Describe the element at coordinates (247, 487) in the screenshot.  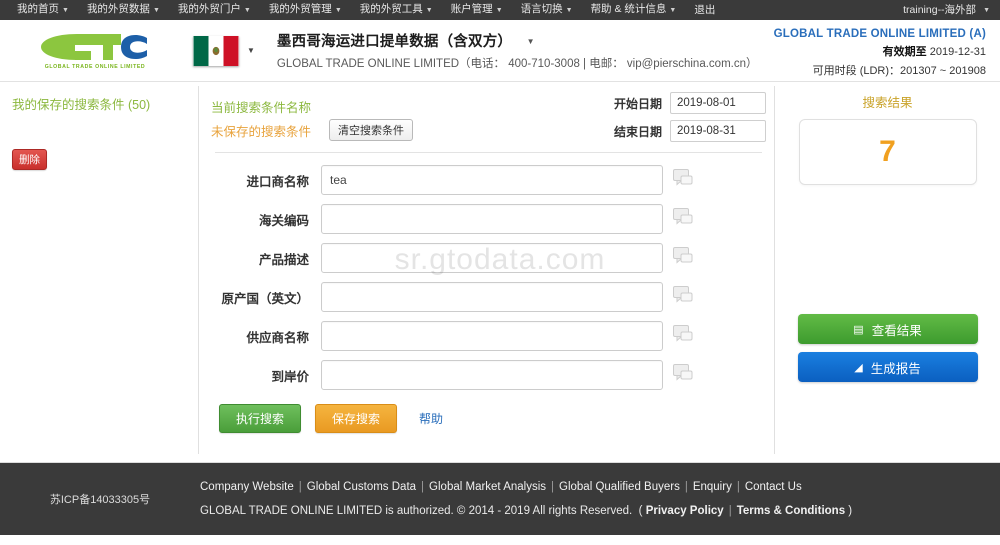
I see `footer-link-company-website: Company Website` at that location.